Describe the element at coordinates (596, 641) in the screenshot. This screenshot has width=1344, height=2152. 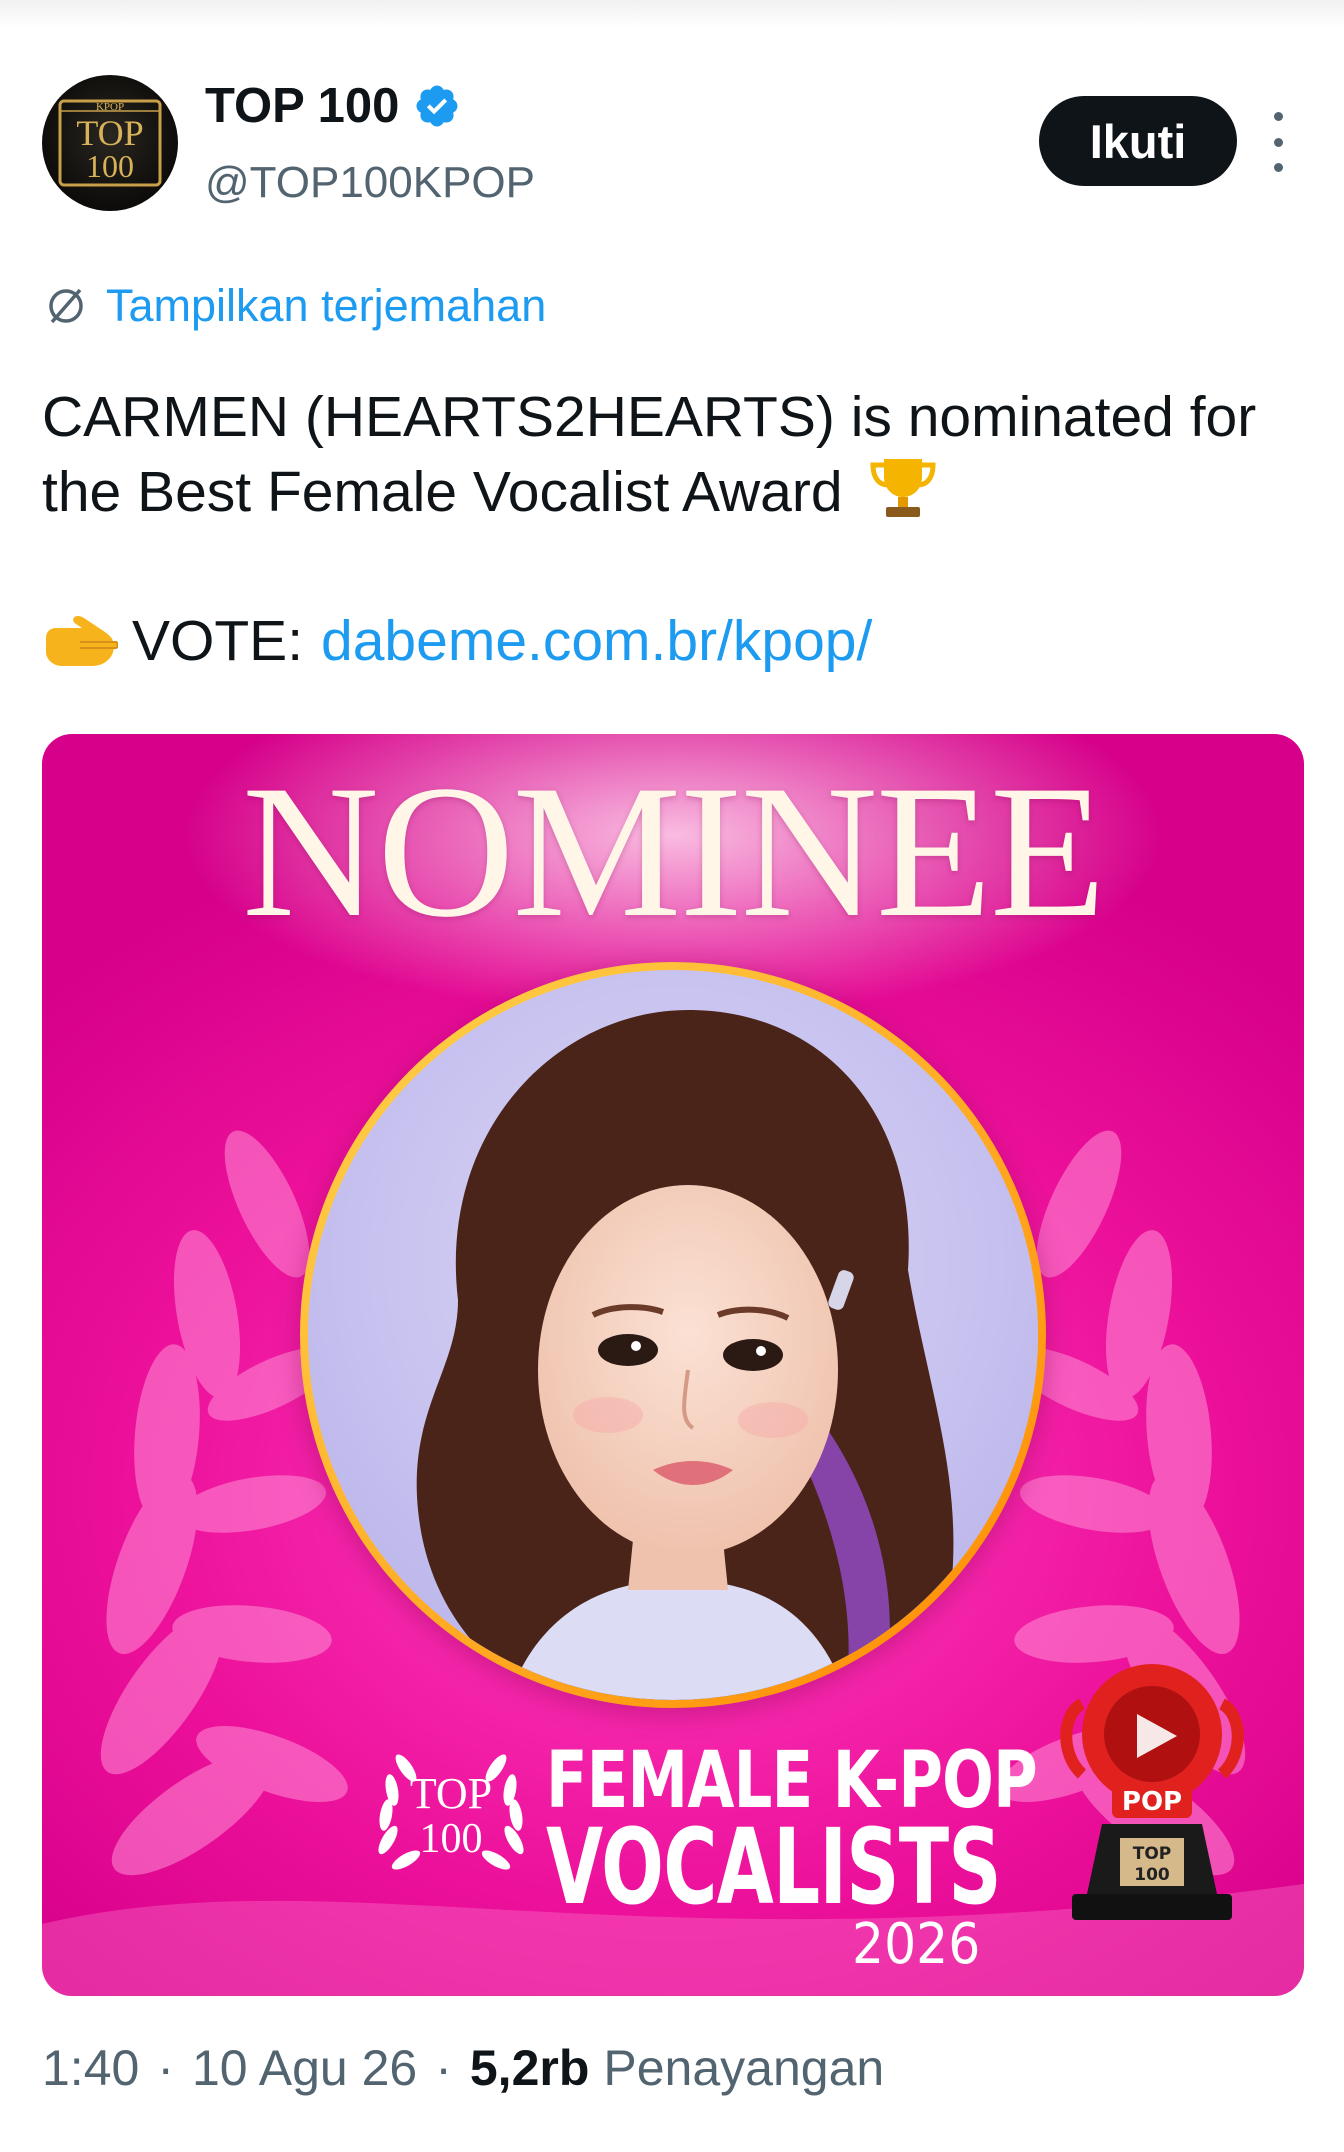
I see `vote-link: dabeme.com.br/kpop/` at that location.